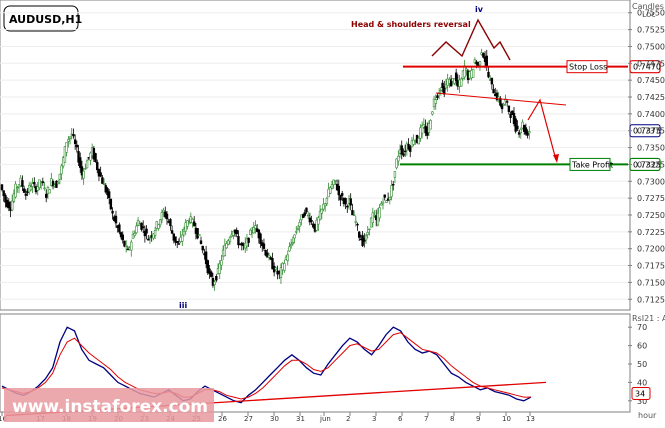  What do you see at coordinates (651, 46) in the screenshot?
I see `y-tick-label: 0.7500` at bounding box center [651, 46].